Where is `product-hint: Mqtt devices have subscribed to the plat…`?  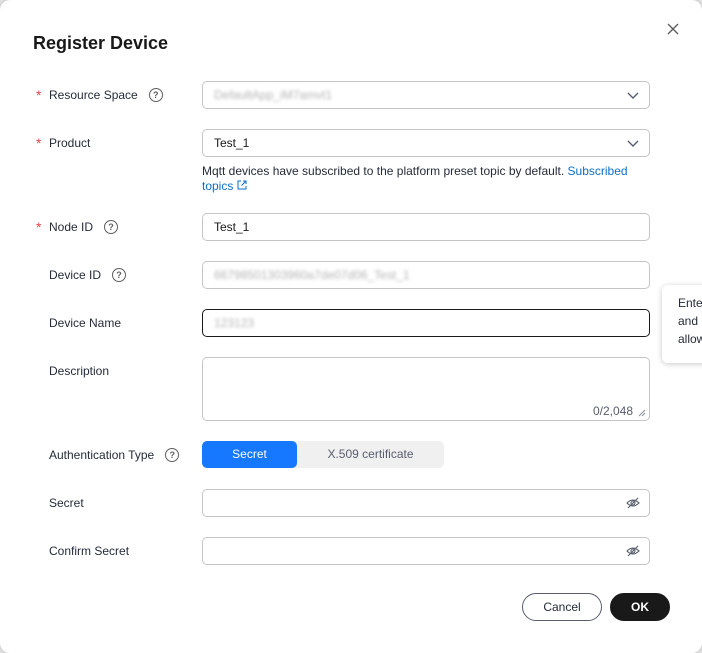
product-hint: Mqtt devices have subscribed to the plat… is located at coordinates (422, 179).